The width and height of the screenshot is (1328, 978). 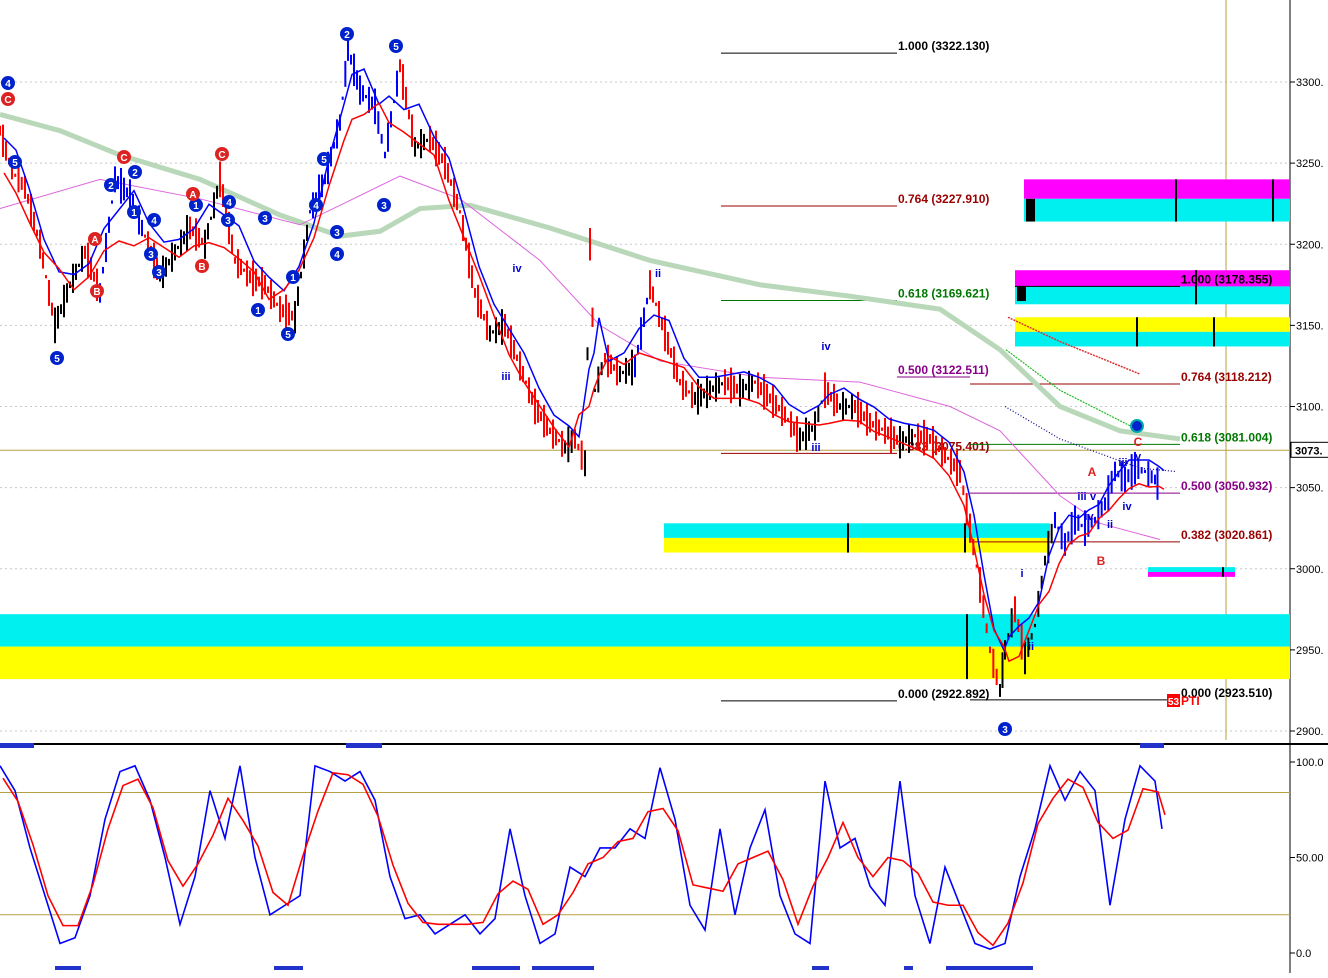 What do you see at coordinates (857, 530) in the screenshot?
I see `mid-zone-cyan` at bounding box center [857, 530].